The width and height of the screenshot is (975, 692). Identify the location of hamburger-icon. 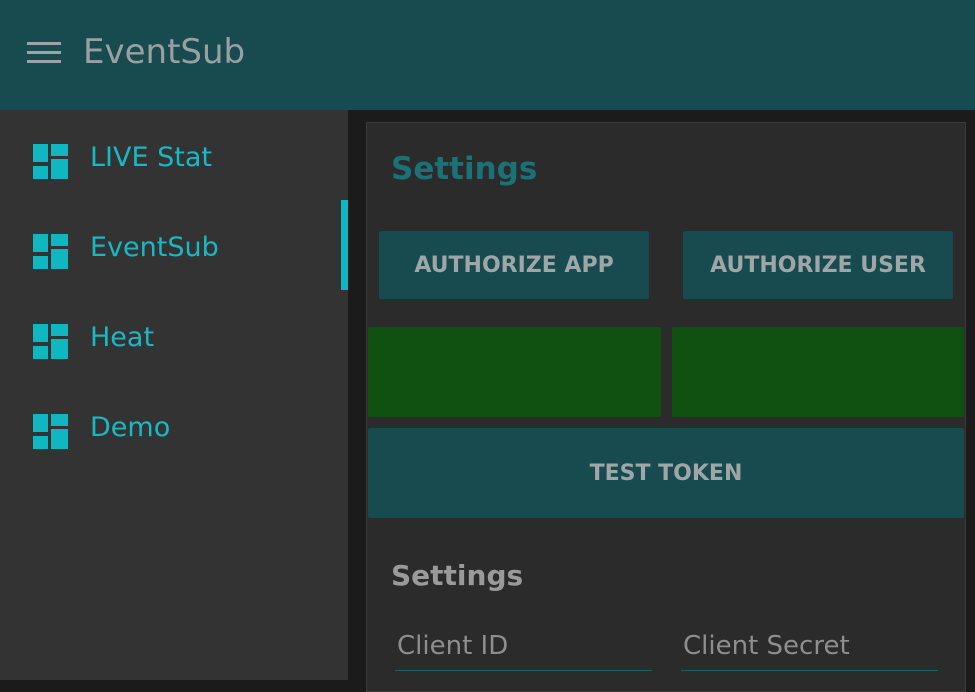
(44, 55).